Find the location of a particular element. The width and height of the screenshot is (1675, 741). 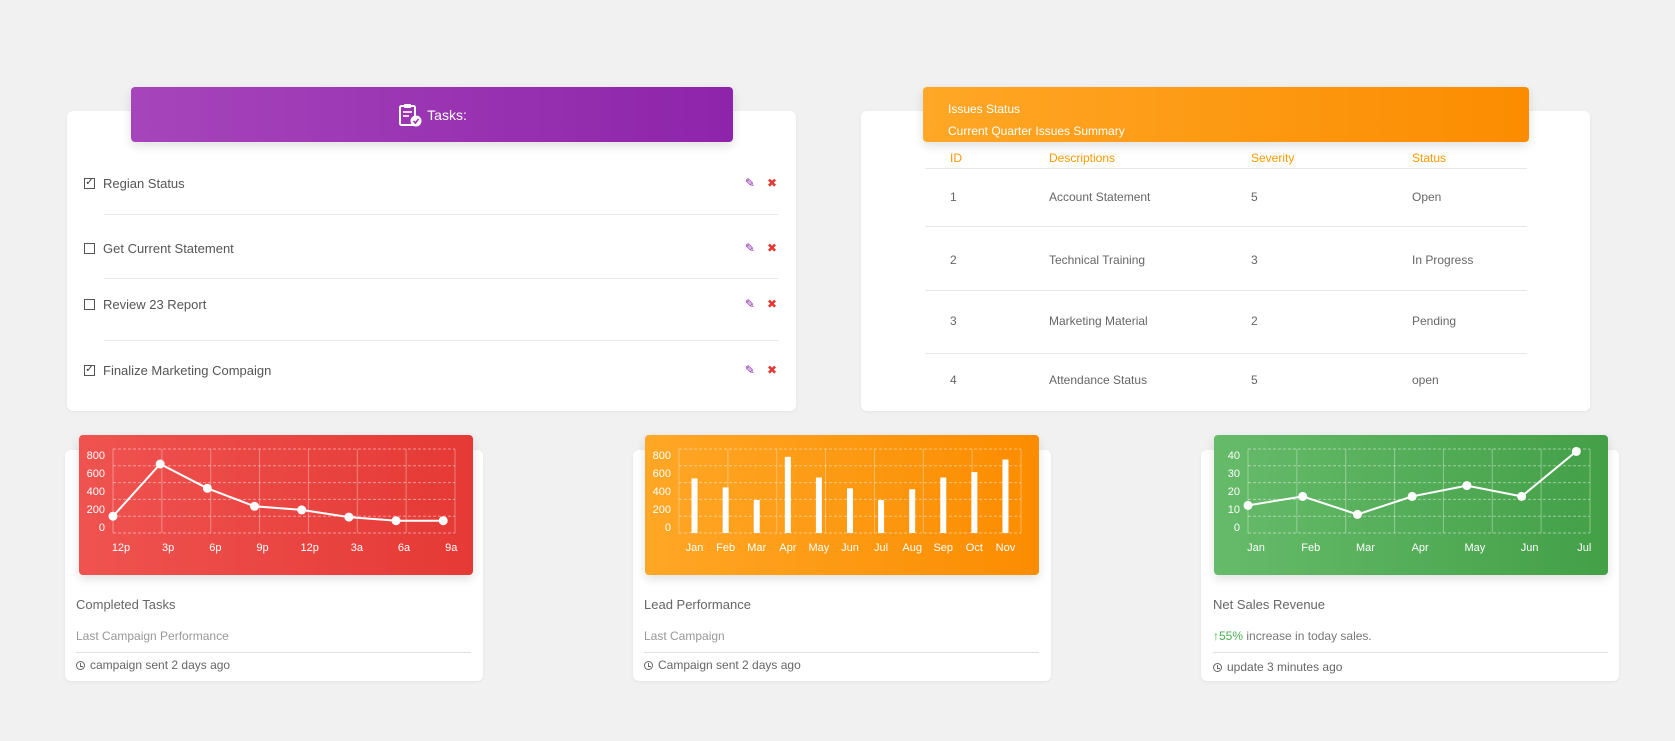

y-tick-label: 200 is located at coordinates (662, 510).